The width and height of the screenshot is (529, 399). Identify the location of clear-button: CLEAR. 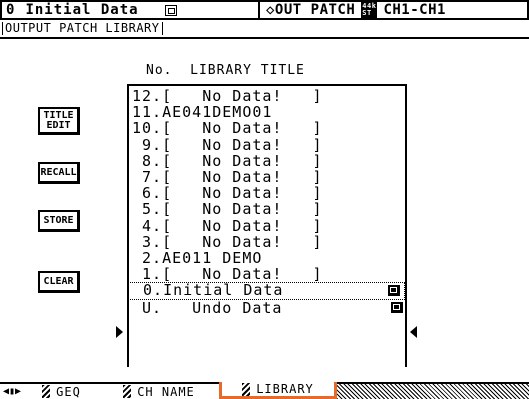
(59, 282).